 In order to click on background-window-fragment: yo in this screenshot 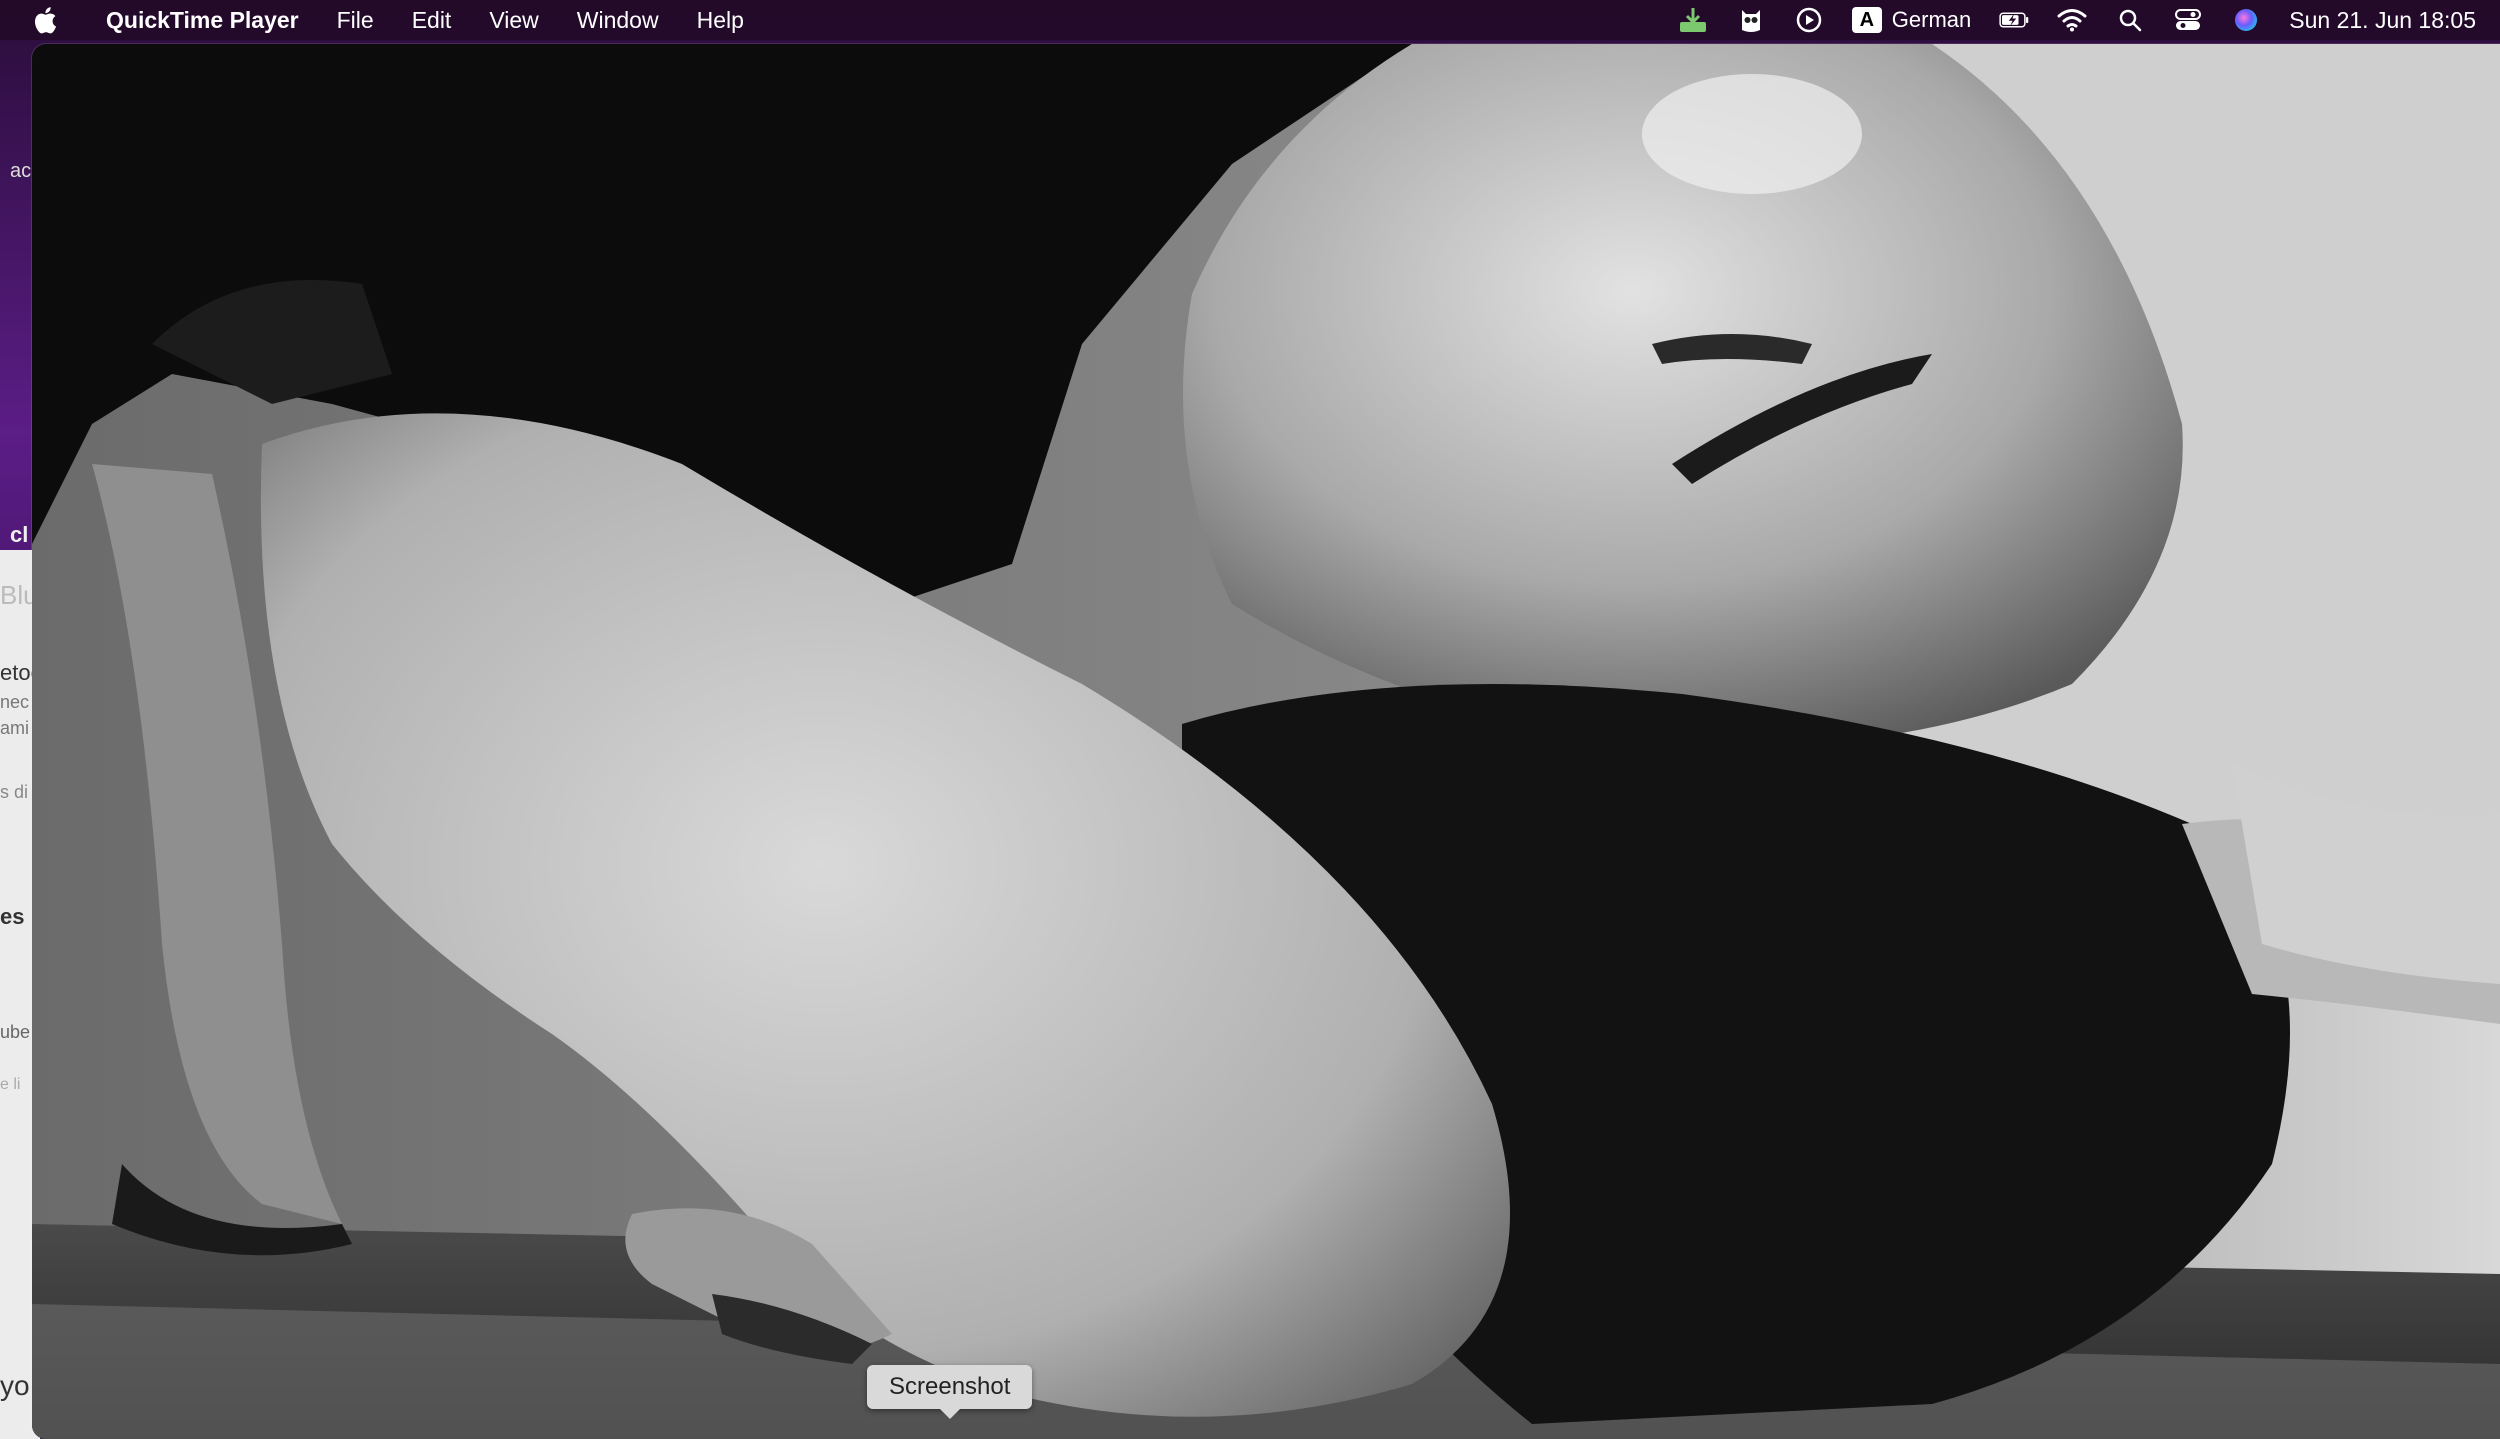, I will do `click(15, 1385)`.